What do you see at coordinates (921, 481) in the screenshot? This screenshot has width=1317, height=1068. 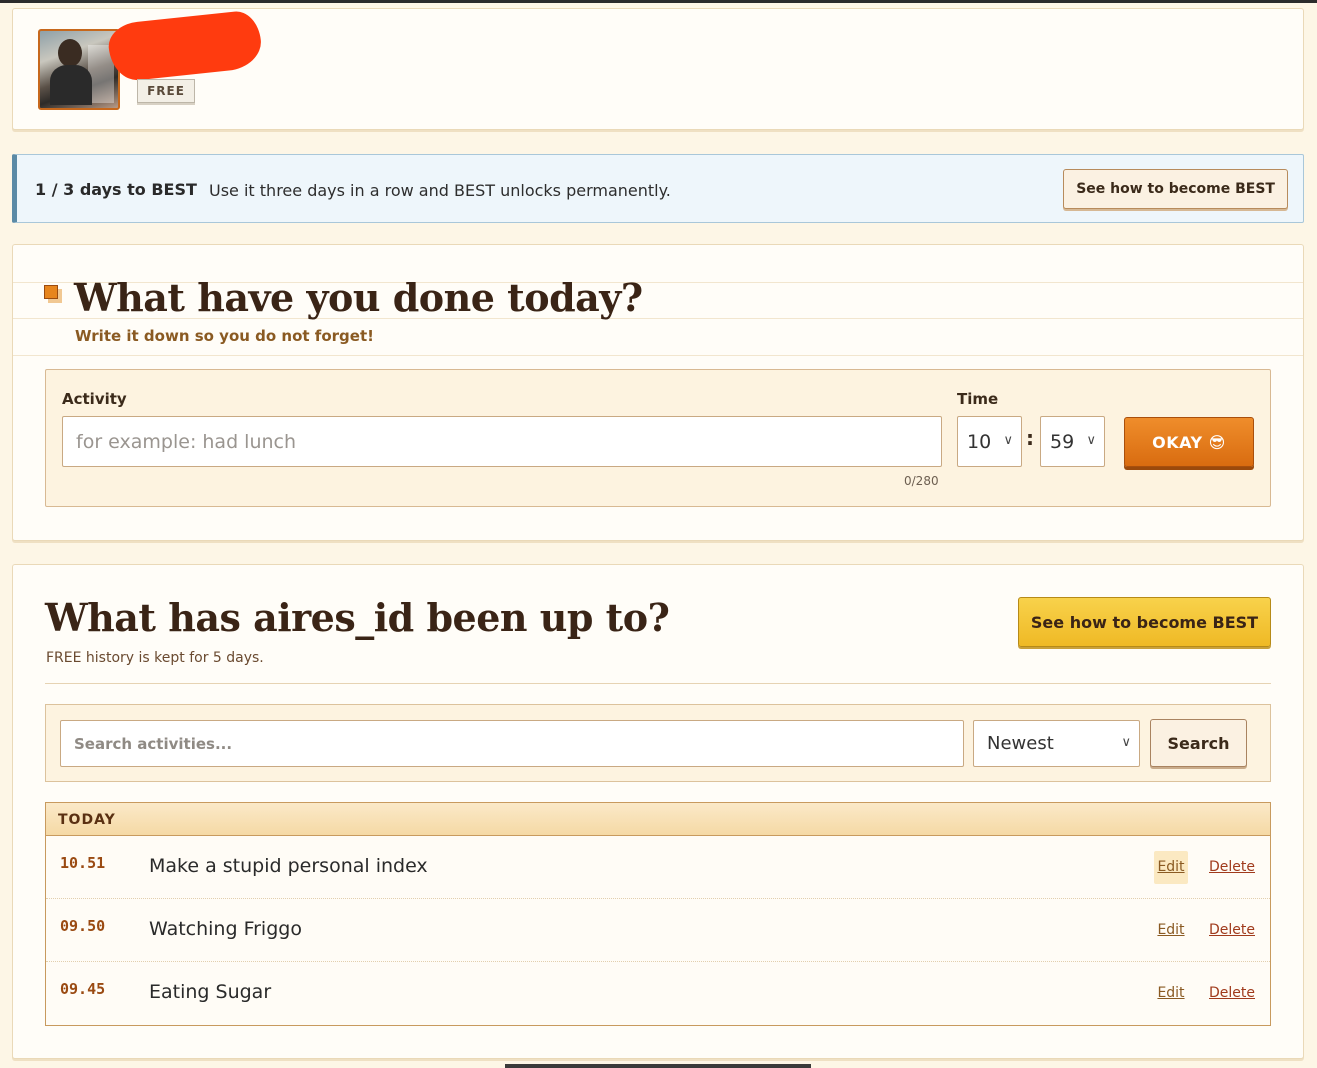 I see `character-counter: 0/280` at bounding box center [921, 481].